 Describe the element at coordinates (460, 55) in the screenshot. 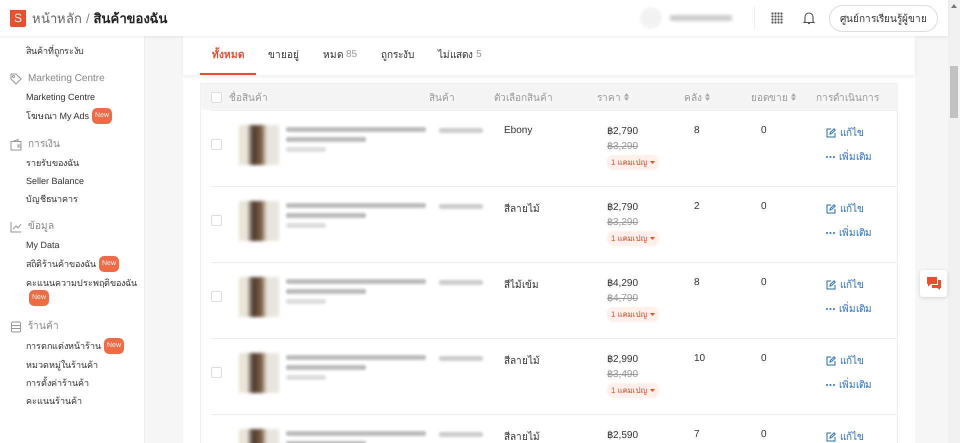

I see `tab: ไม่แสดง 5` at that location.